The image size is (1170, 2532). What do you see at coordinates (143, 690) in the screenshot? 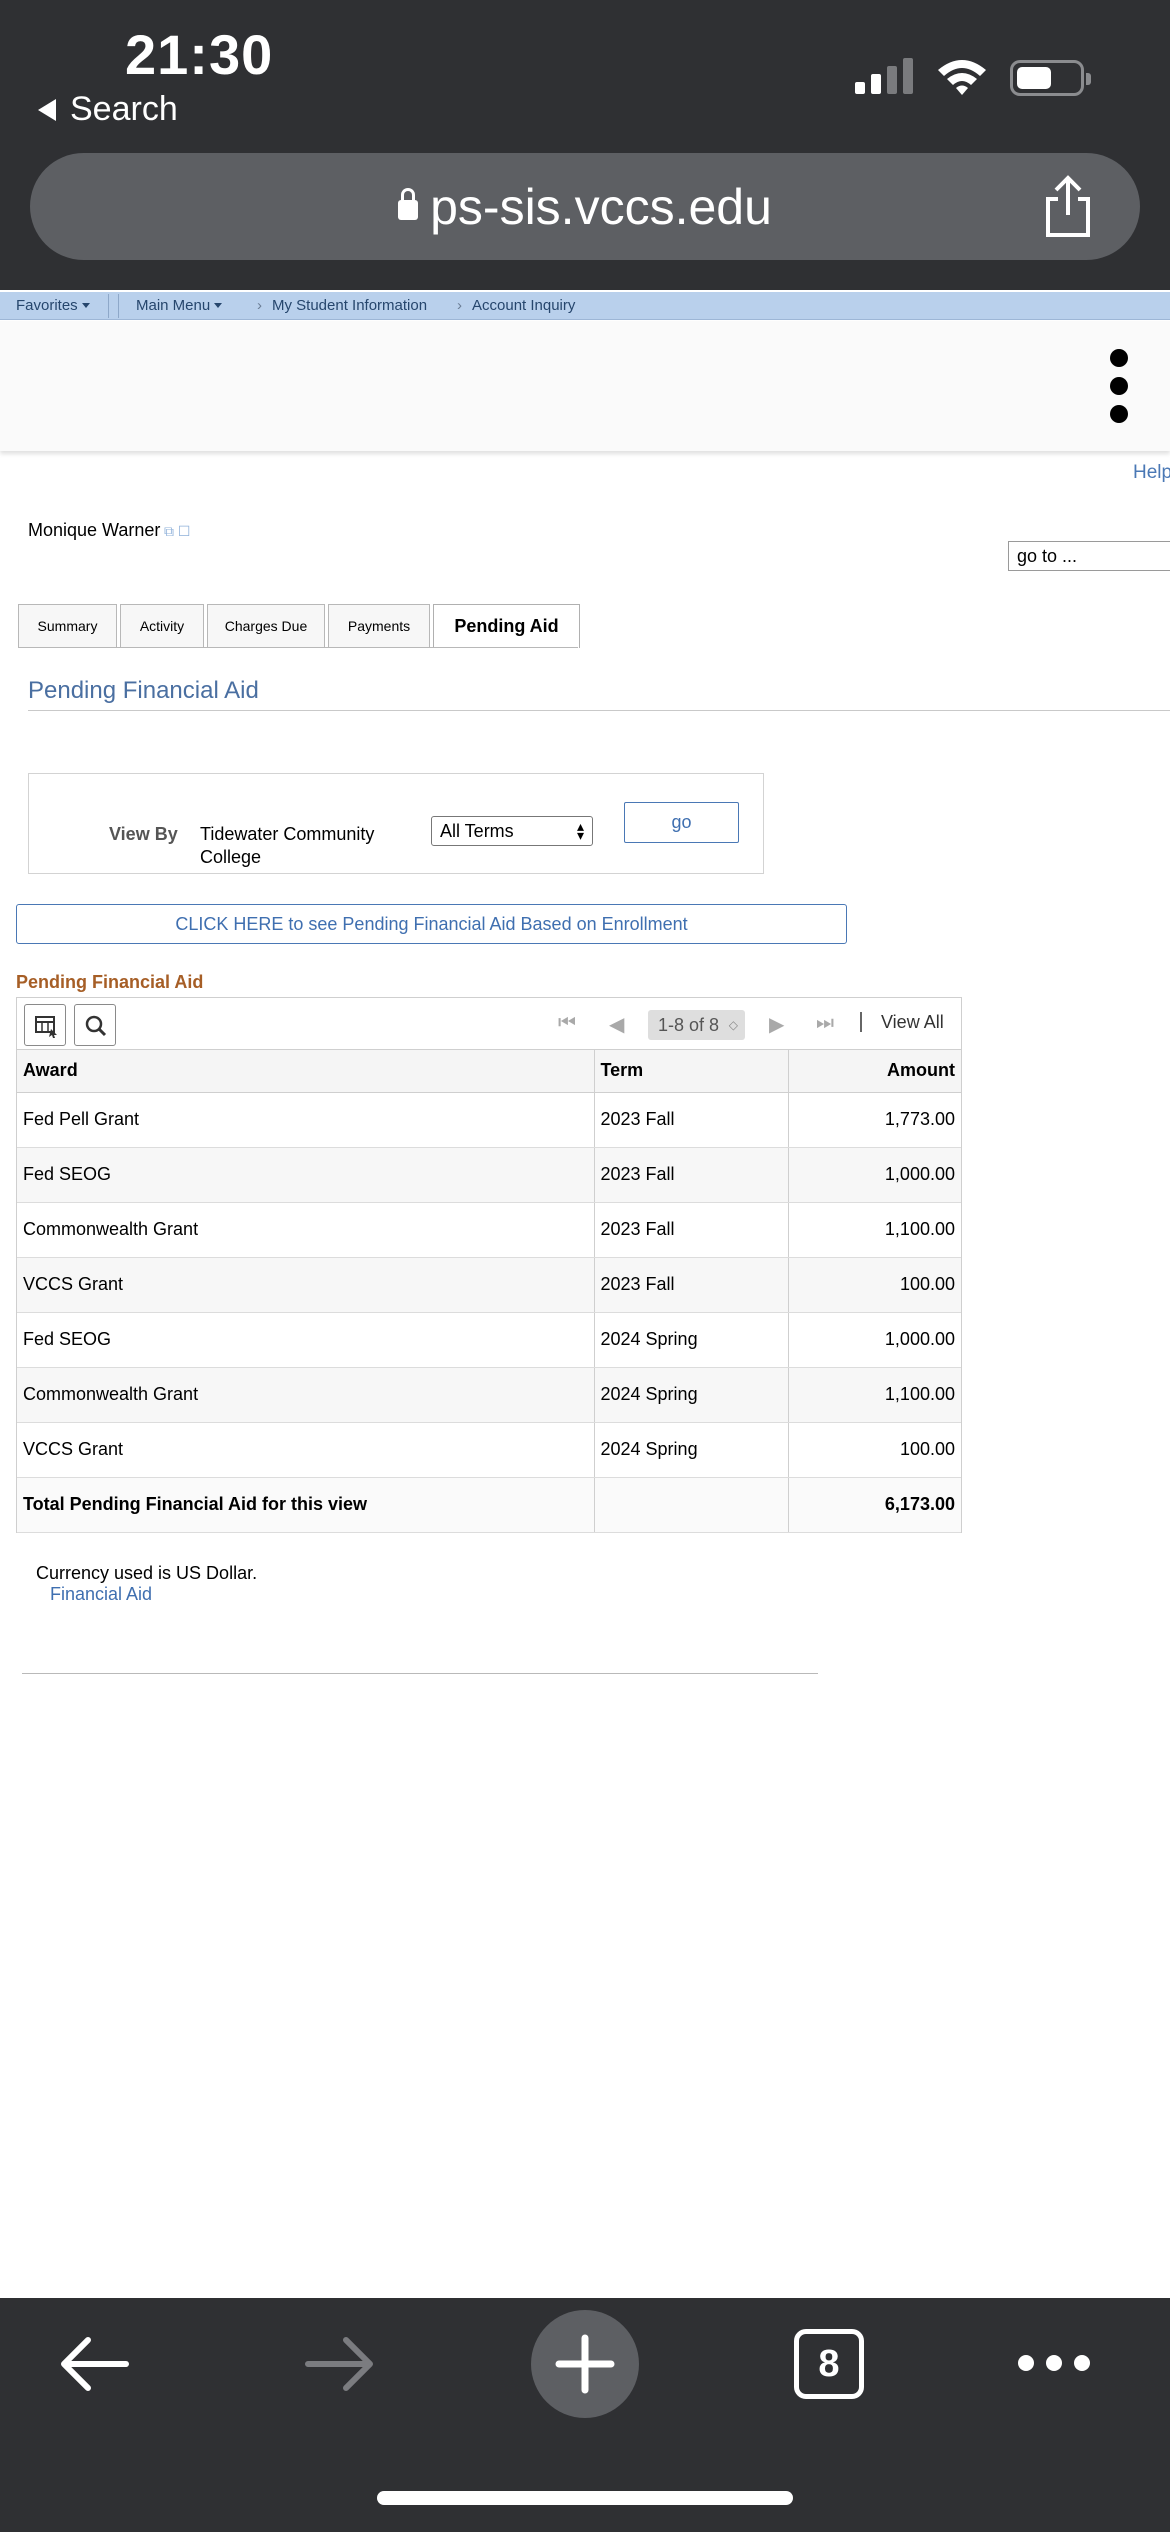
I see `page-title: Pending Financial Aid` at bounding box center [143, 690].